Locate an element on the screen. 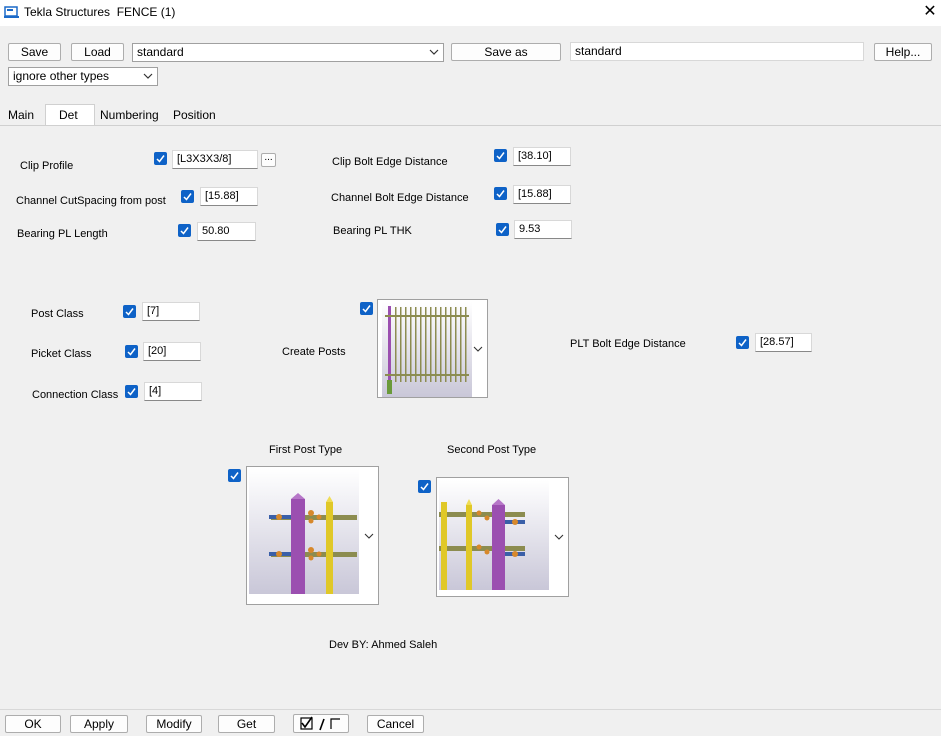 The width and height of the screenshot is (941, 736). window-title: Tekla Structures FENCE (1) is located at coordinates (99, 12).